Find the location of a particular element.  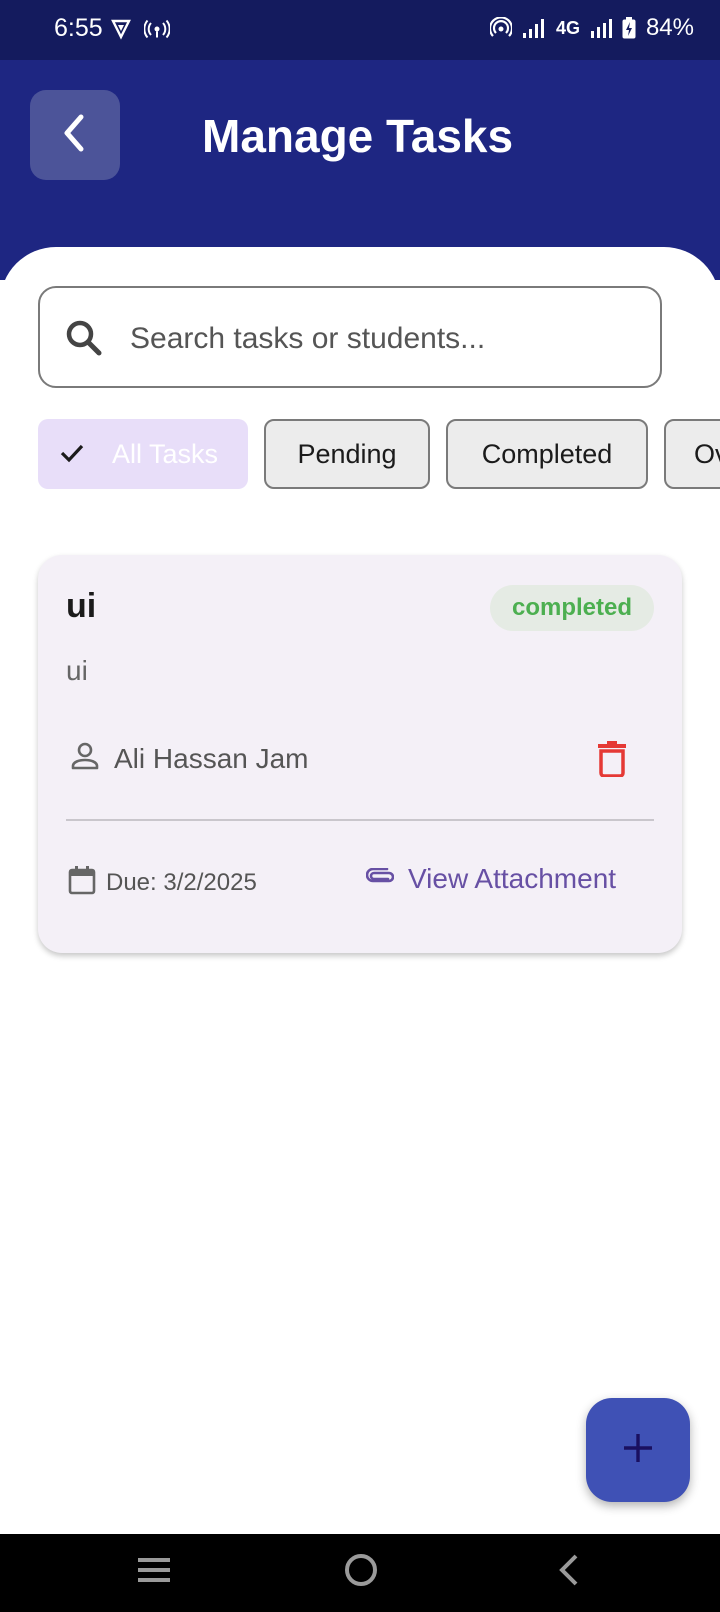

chip-label: Ov is located at coordinates (707, 453).